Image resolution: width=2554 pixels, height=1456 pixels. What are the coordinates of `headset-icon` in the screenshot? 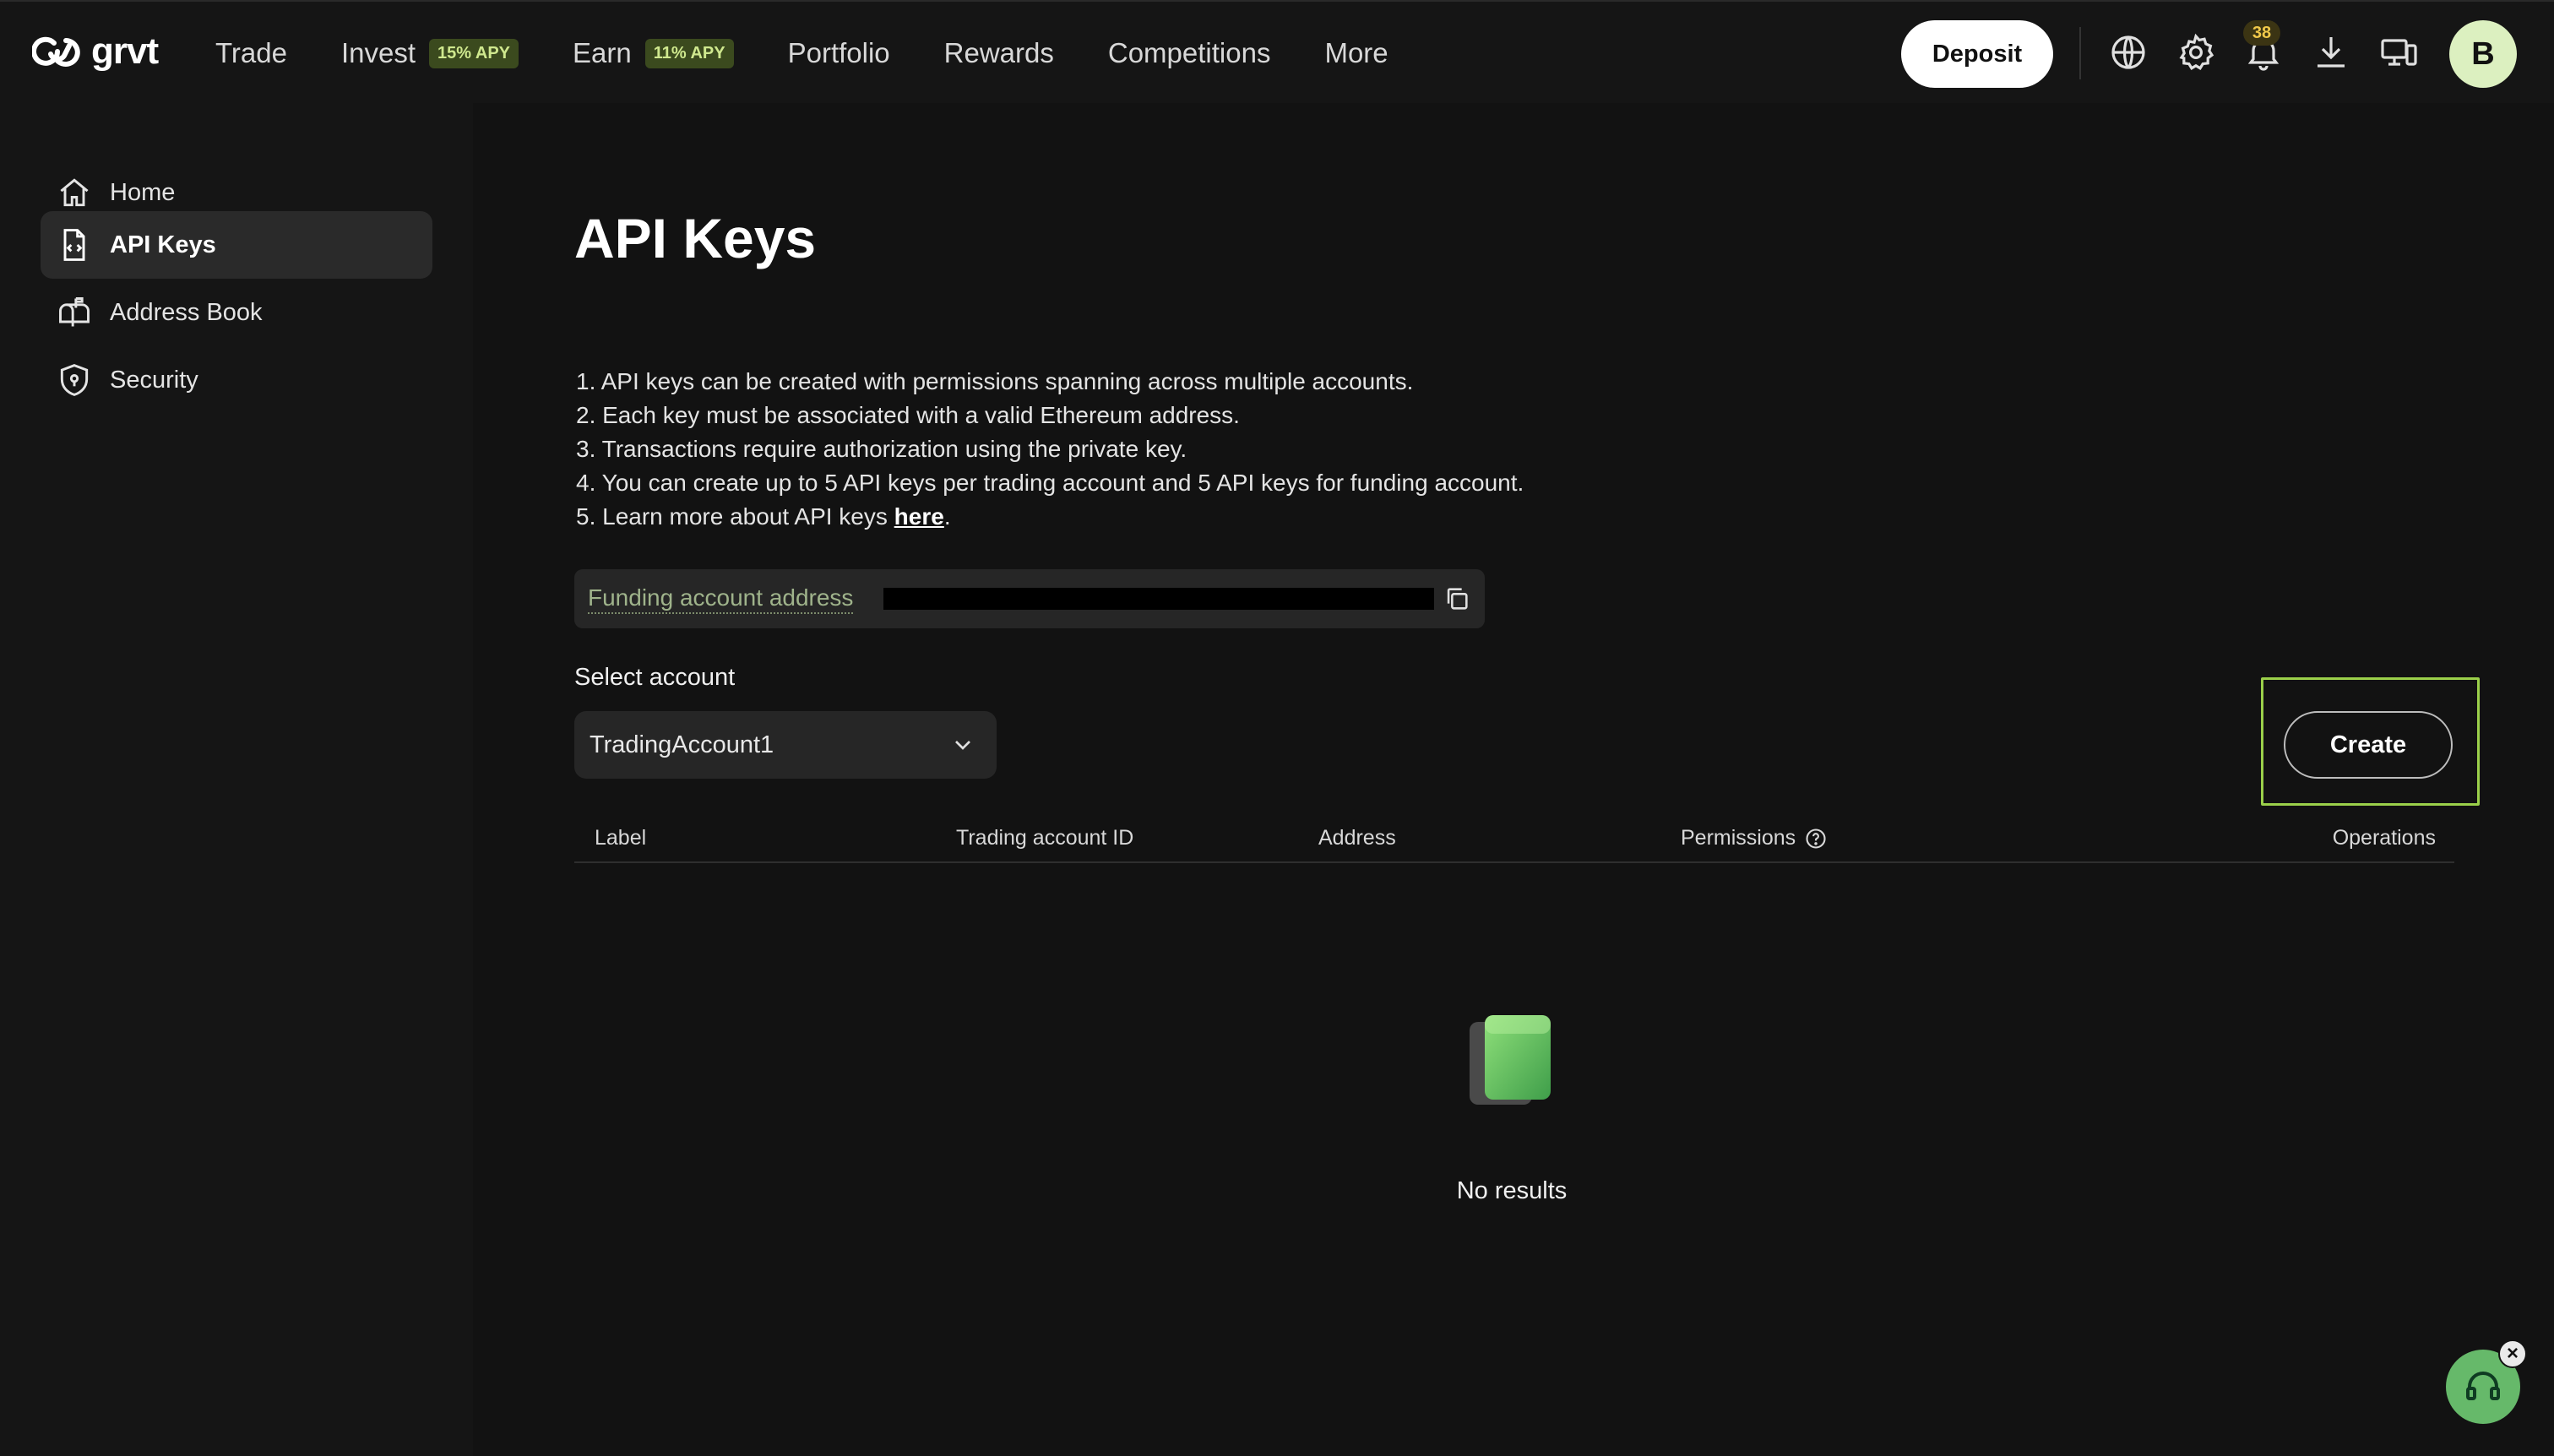 It's located at (2483, 1386).